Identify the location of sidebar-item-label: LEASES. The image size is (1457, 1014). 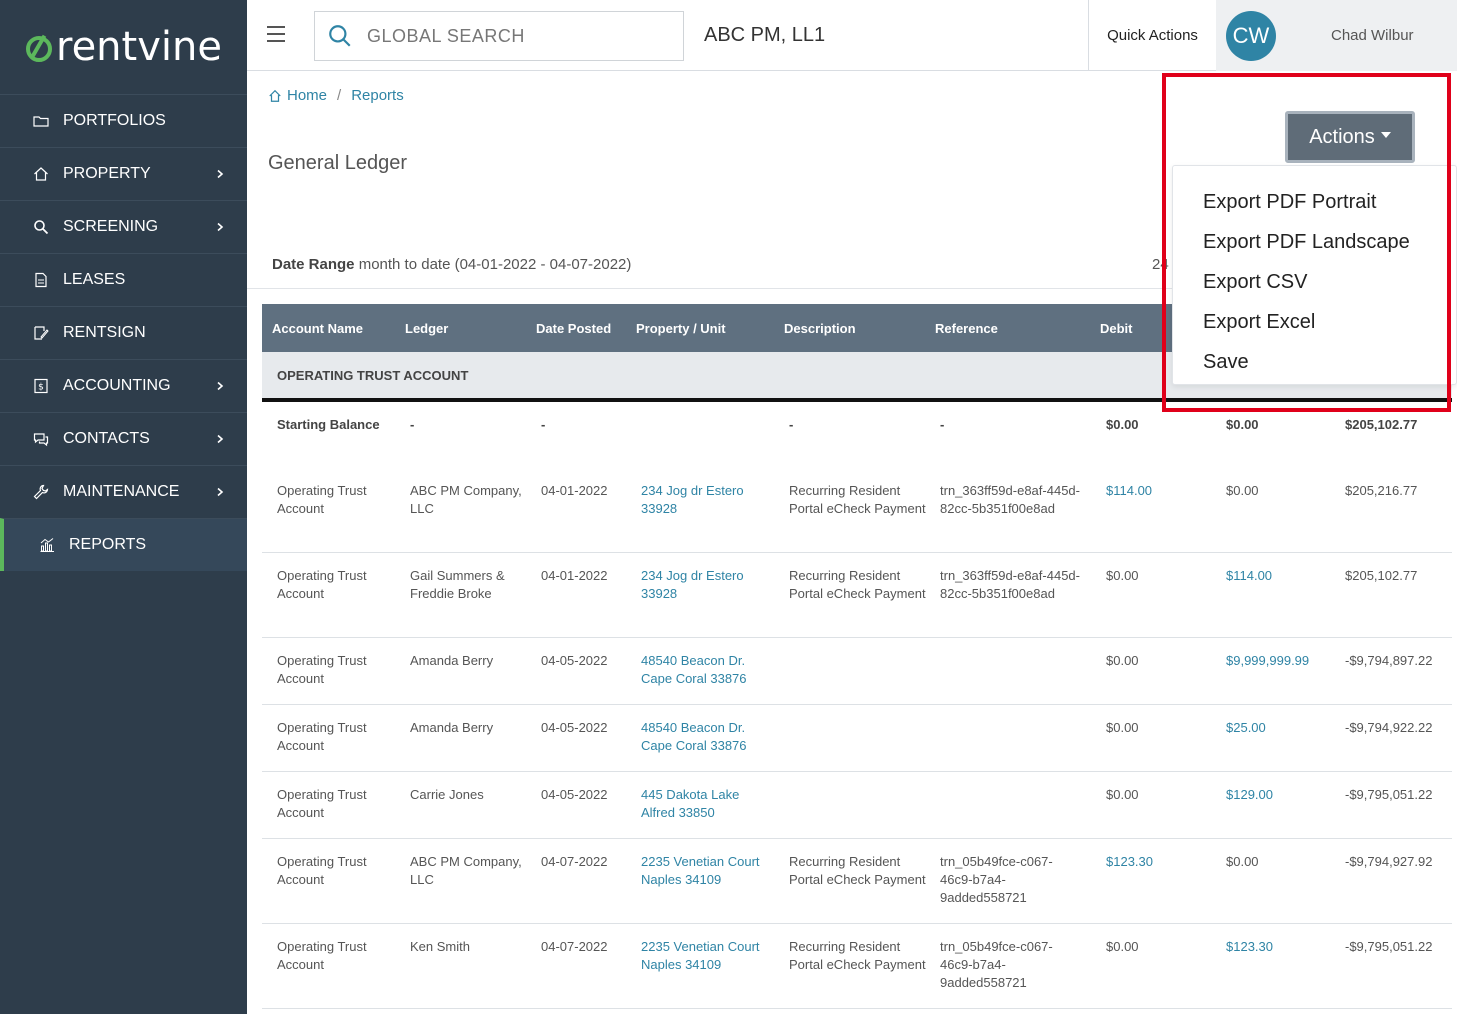
(94, 279).